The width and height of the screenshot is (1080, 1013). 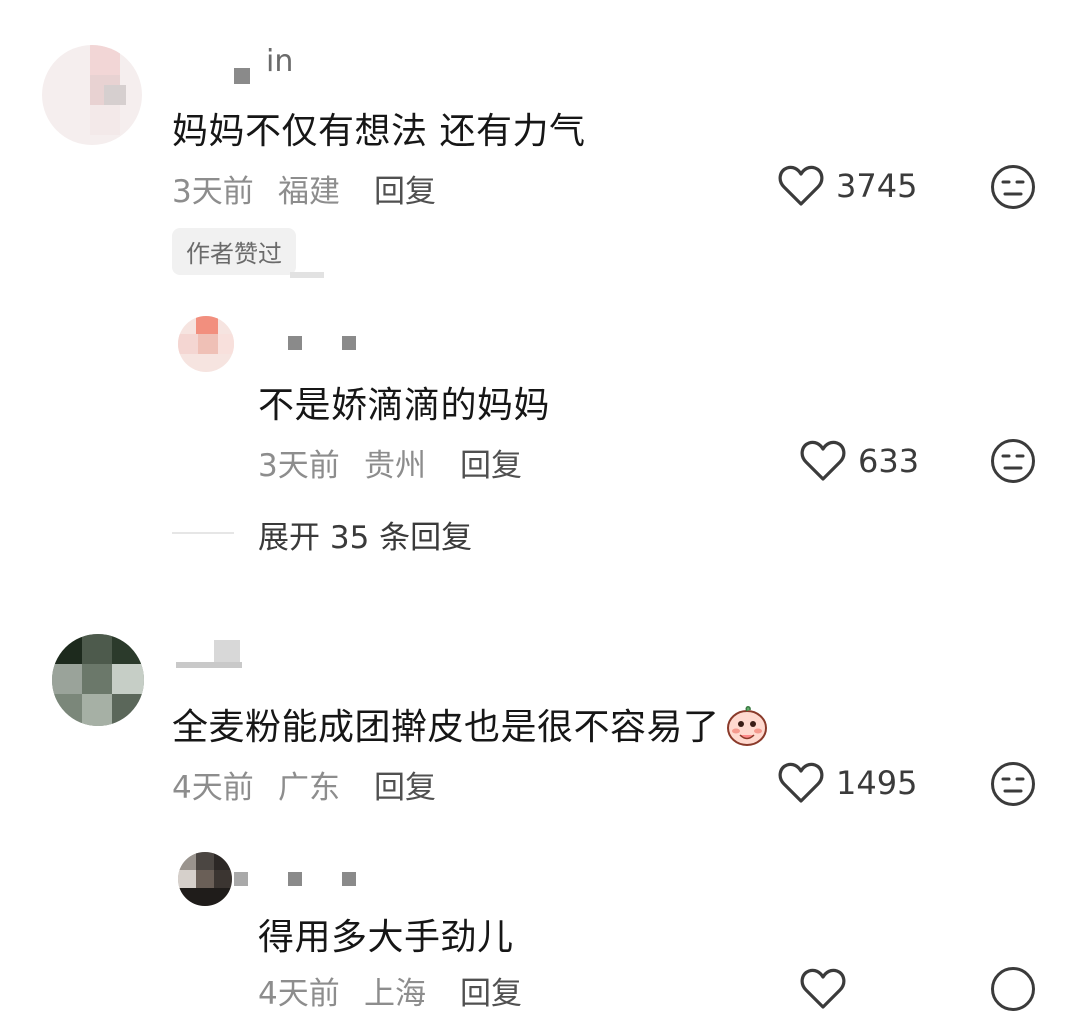 I want to click on like-button: 3745, so click(x=847, y=186).